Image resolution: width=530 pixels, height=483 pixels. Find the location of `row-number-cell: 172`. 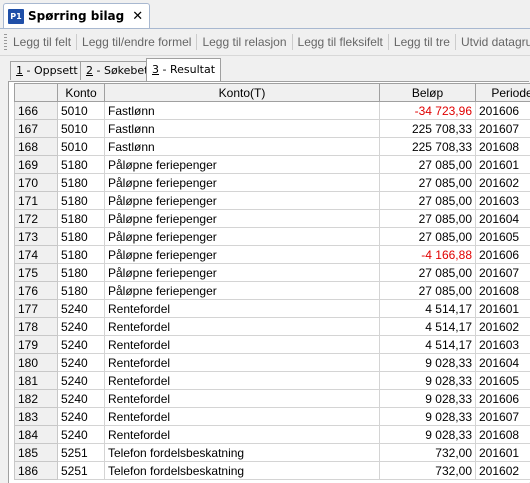

row-number-cell: 172 is located at coordinates (36, 219).